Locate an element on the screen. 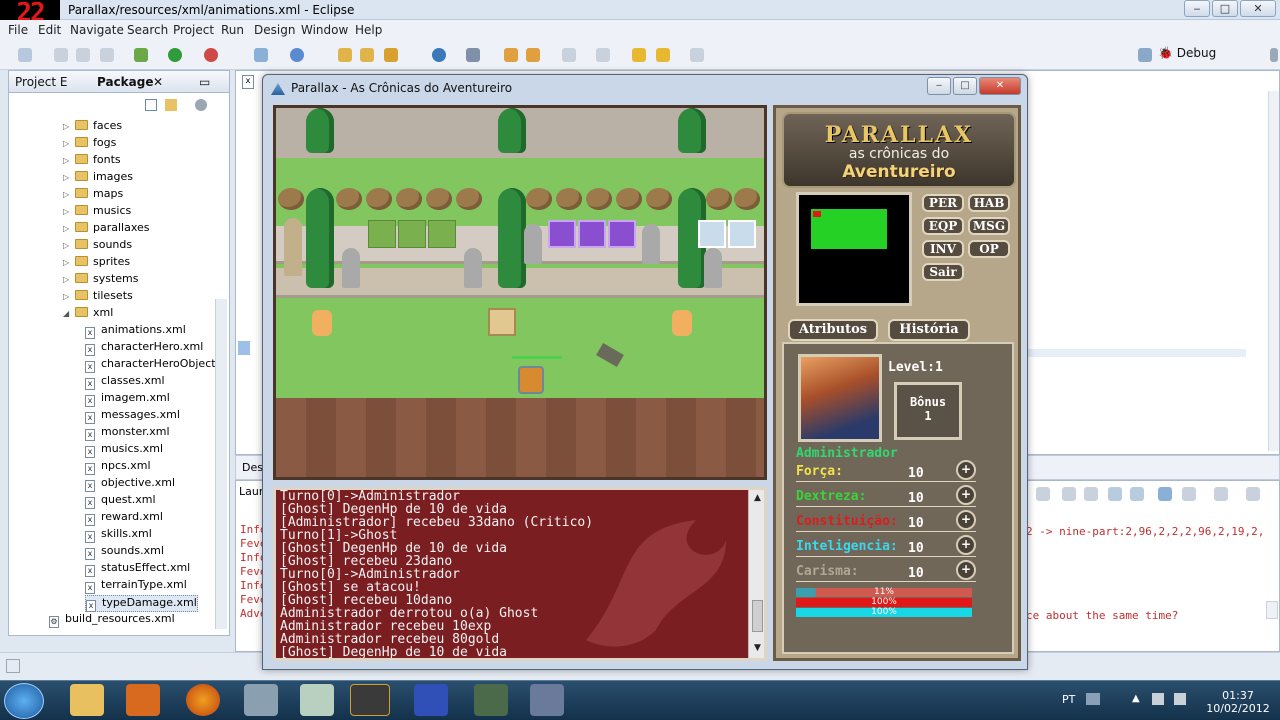 The height and width of the screenshot is (720, 1280). clear-console-icon is located at coordinates (1069, 494).